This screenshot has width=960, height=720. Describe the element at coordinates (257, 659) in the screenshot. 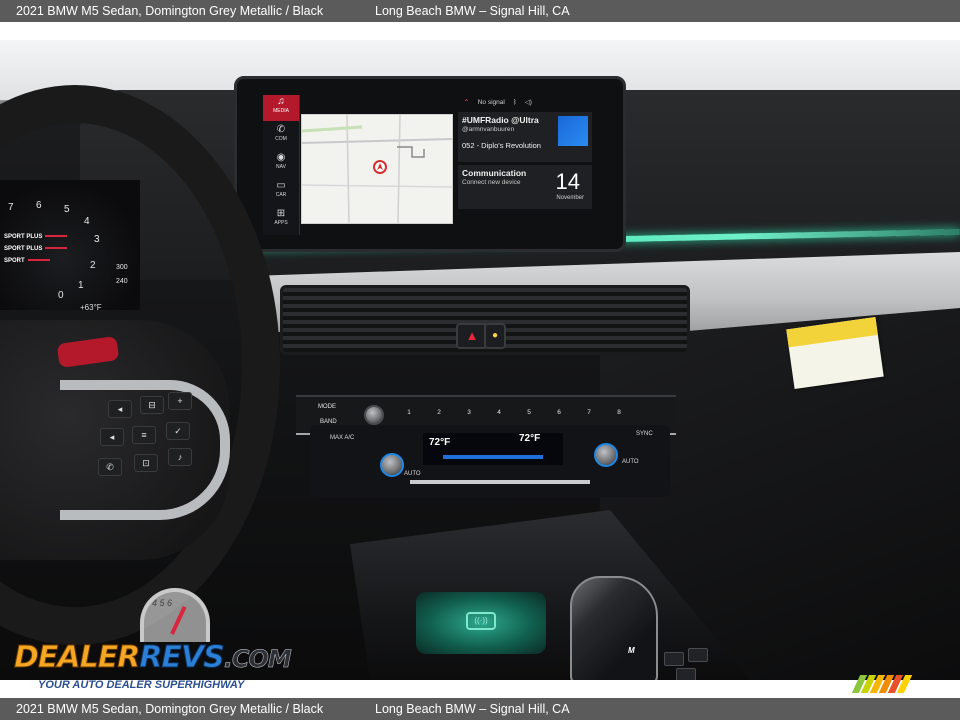

I see `logo-com-text: .COM` at that location.